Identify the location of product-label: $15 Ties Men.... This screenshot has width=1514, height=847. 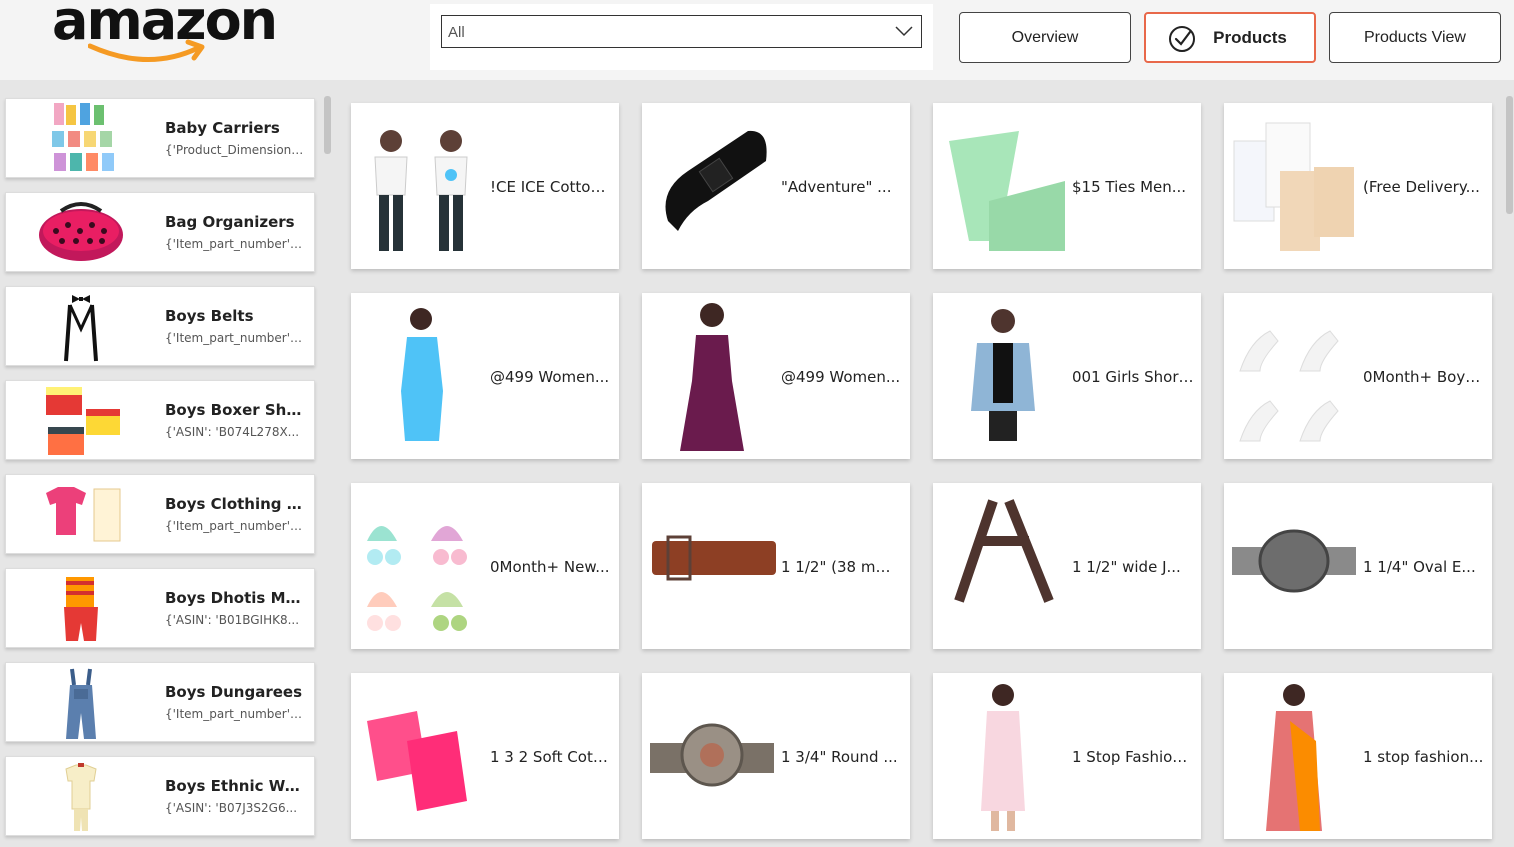
(1129, 187).